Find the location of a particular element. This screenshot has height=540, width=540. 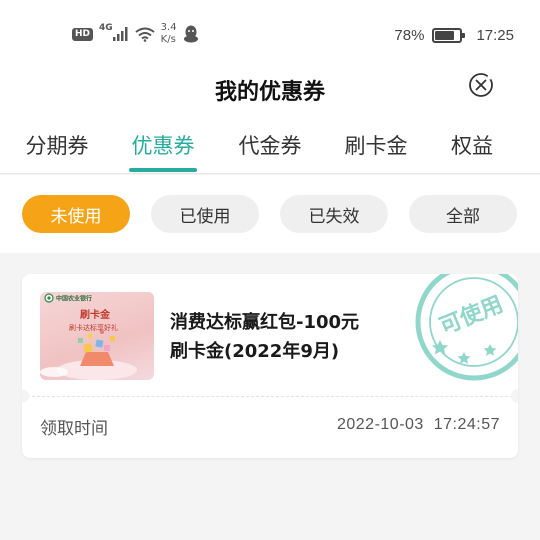

wifi-icon is located at coordinates (145, 34).